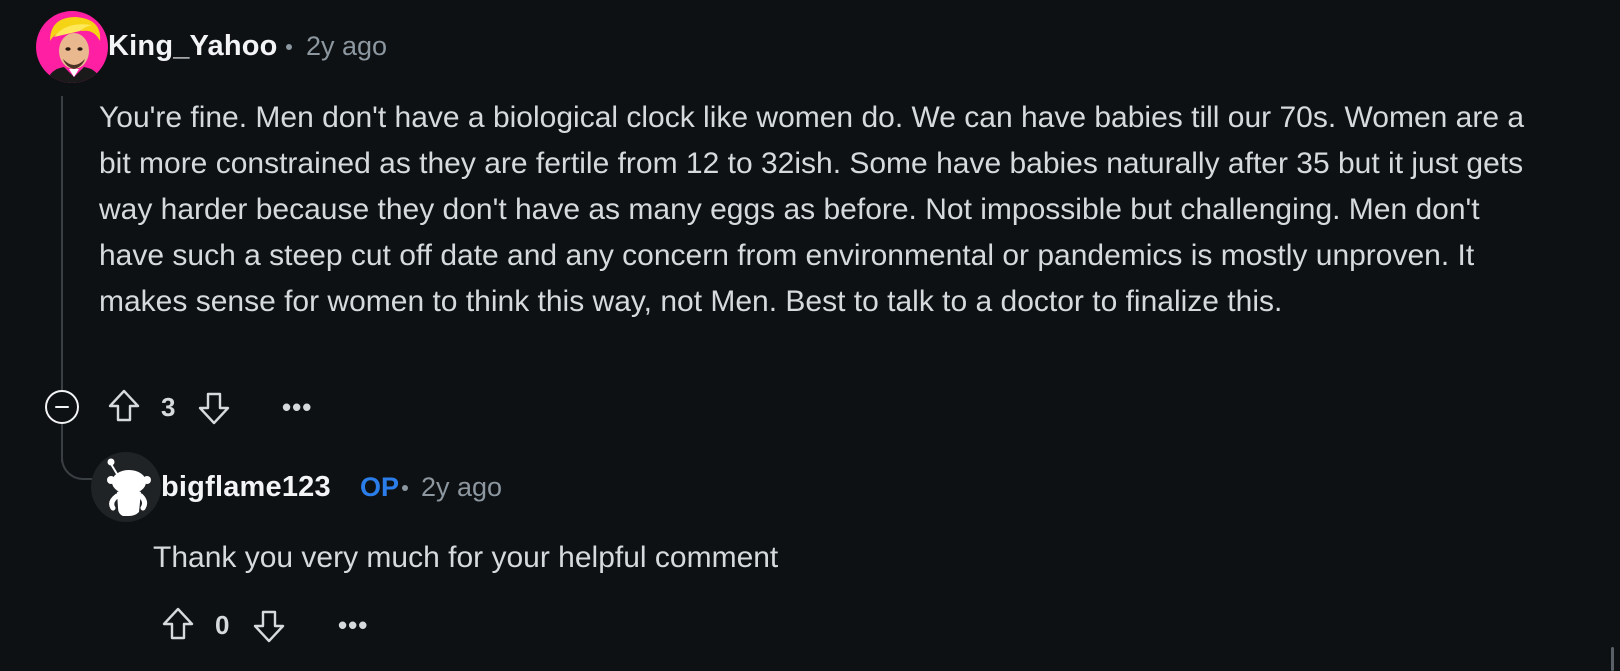 This screenshot has width=1620, height=671. I want to click on vote-score: 0, so click(222, 625).